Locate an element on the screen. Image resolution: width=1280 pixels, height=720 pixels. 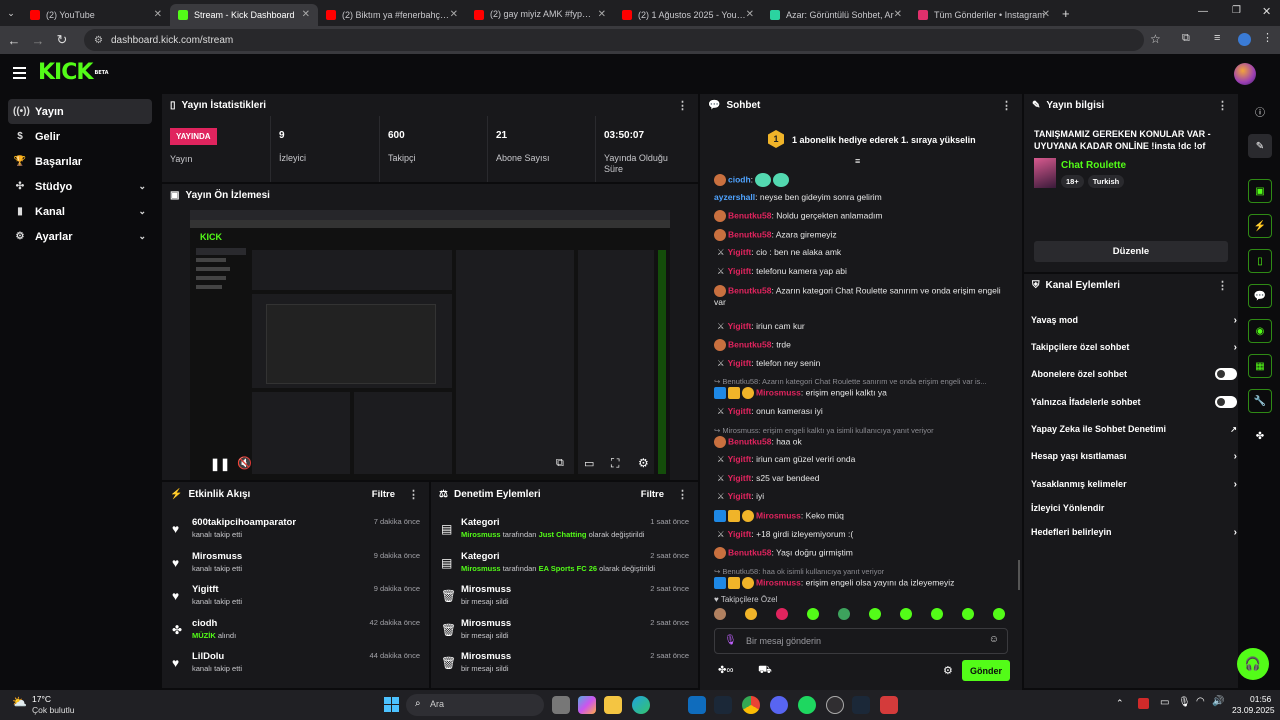
forward-icon: → is located at coordinates (38, 40).